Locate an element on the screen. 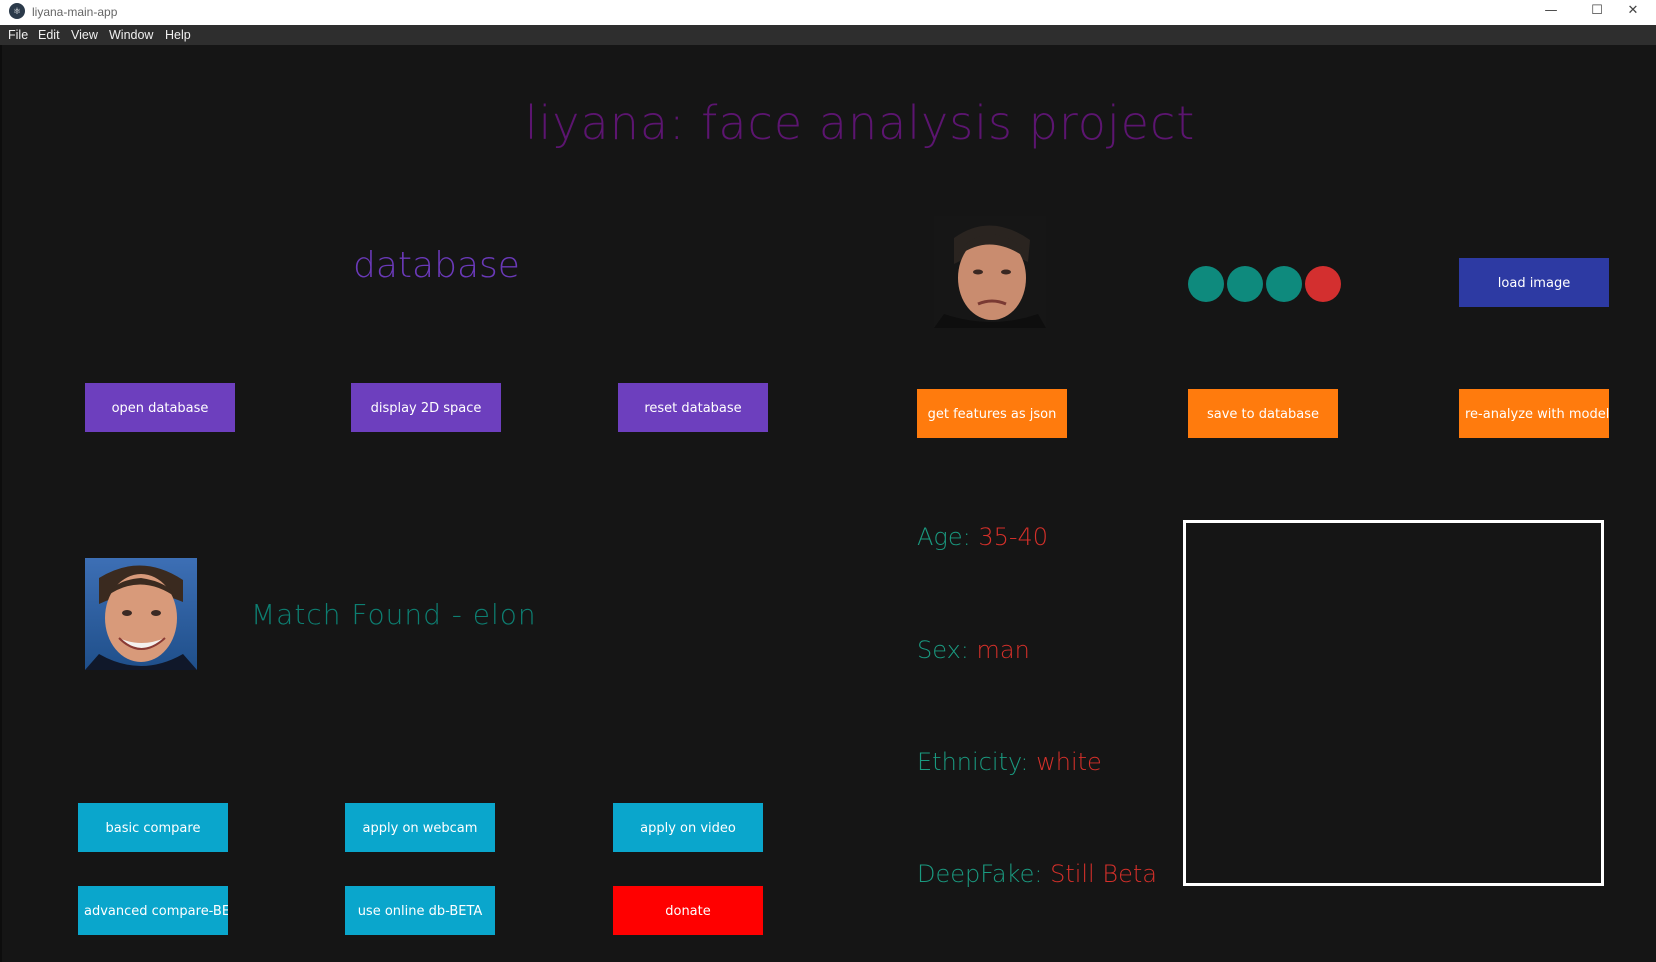 This screenshot has width=1656, height=962. deepfake-label: DeepFake: is located at coordinates (984, 874).